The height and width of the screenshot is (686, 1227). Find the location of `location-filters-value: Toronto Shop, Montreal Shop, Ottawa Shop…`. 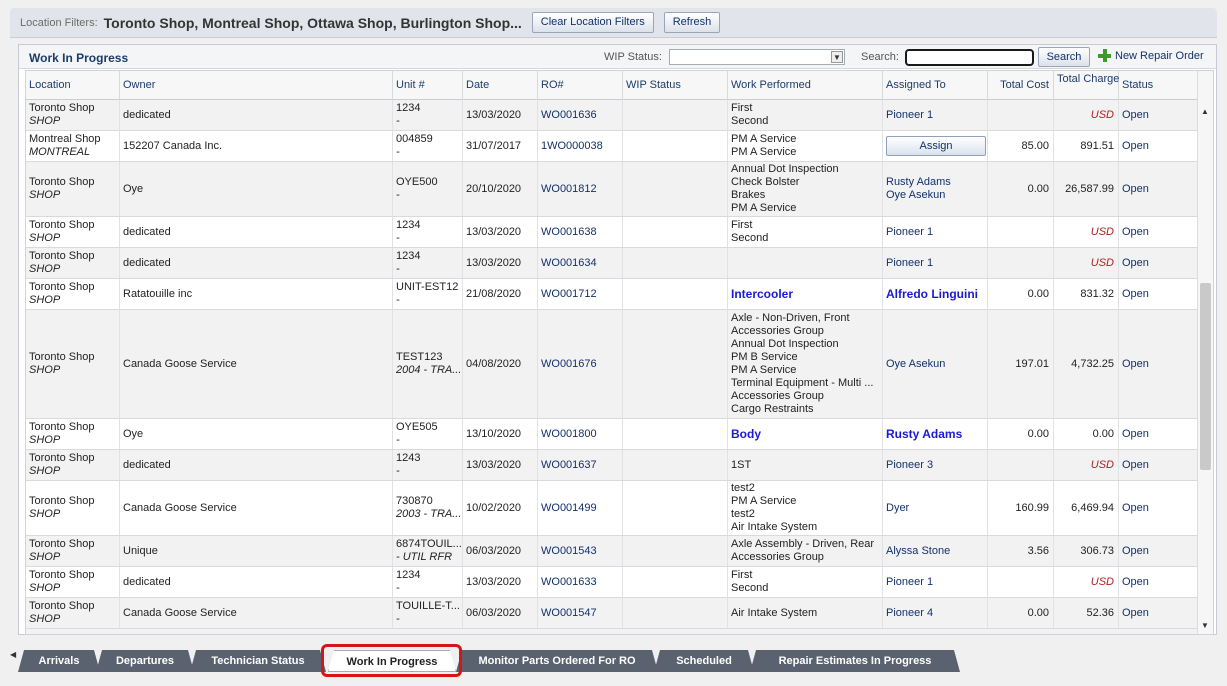

location-filters-value: Toronto Shop, Montreal Shop, Ottawa Shop… is located at coordinates (313, 23).